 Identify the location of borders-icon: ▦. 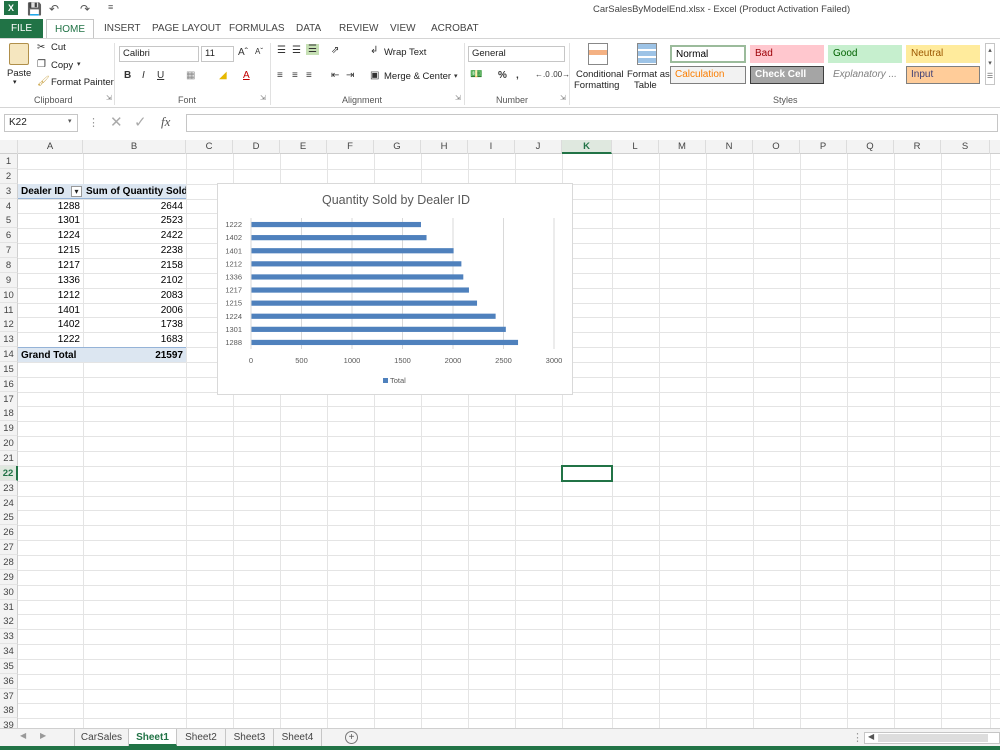
(190, 75).